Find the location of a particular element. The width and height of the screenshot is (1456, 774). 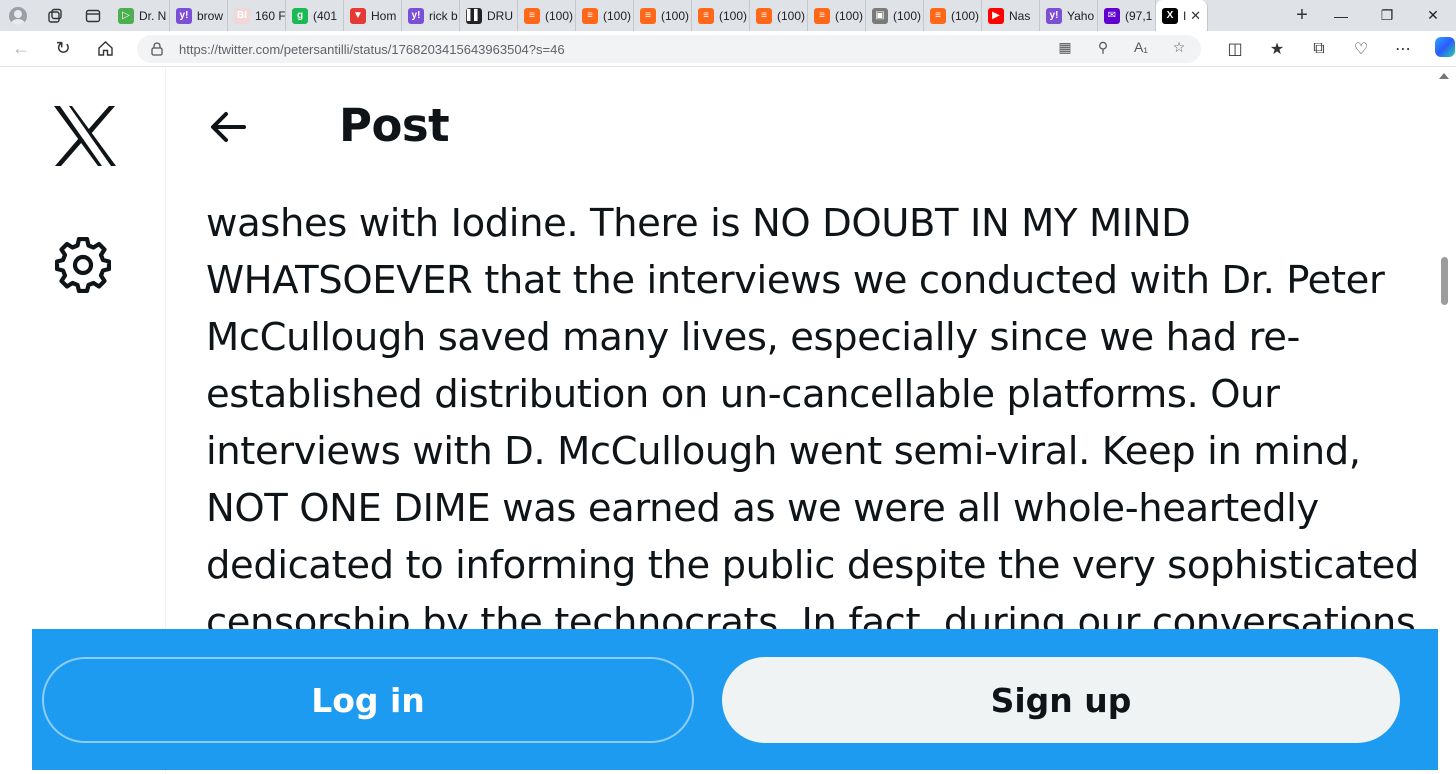

bookmark-icon: ▼ is located at coordinates (358, 15).